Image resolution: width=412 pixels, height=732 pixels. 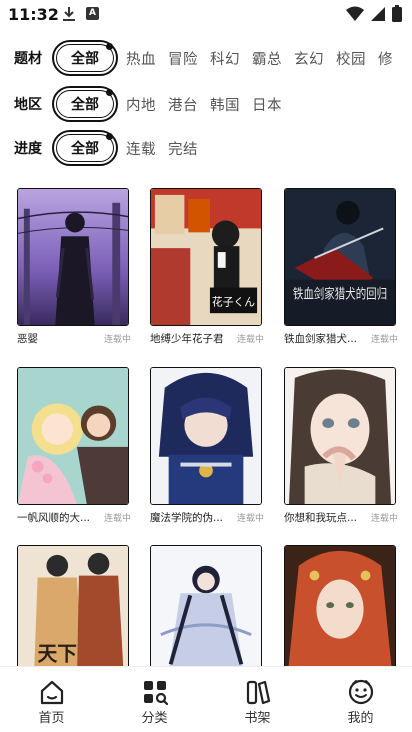 I want to click on comic-card: 恶婴 连载中, so click(x=74, y=267).